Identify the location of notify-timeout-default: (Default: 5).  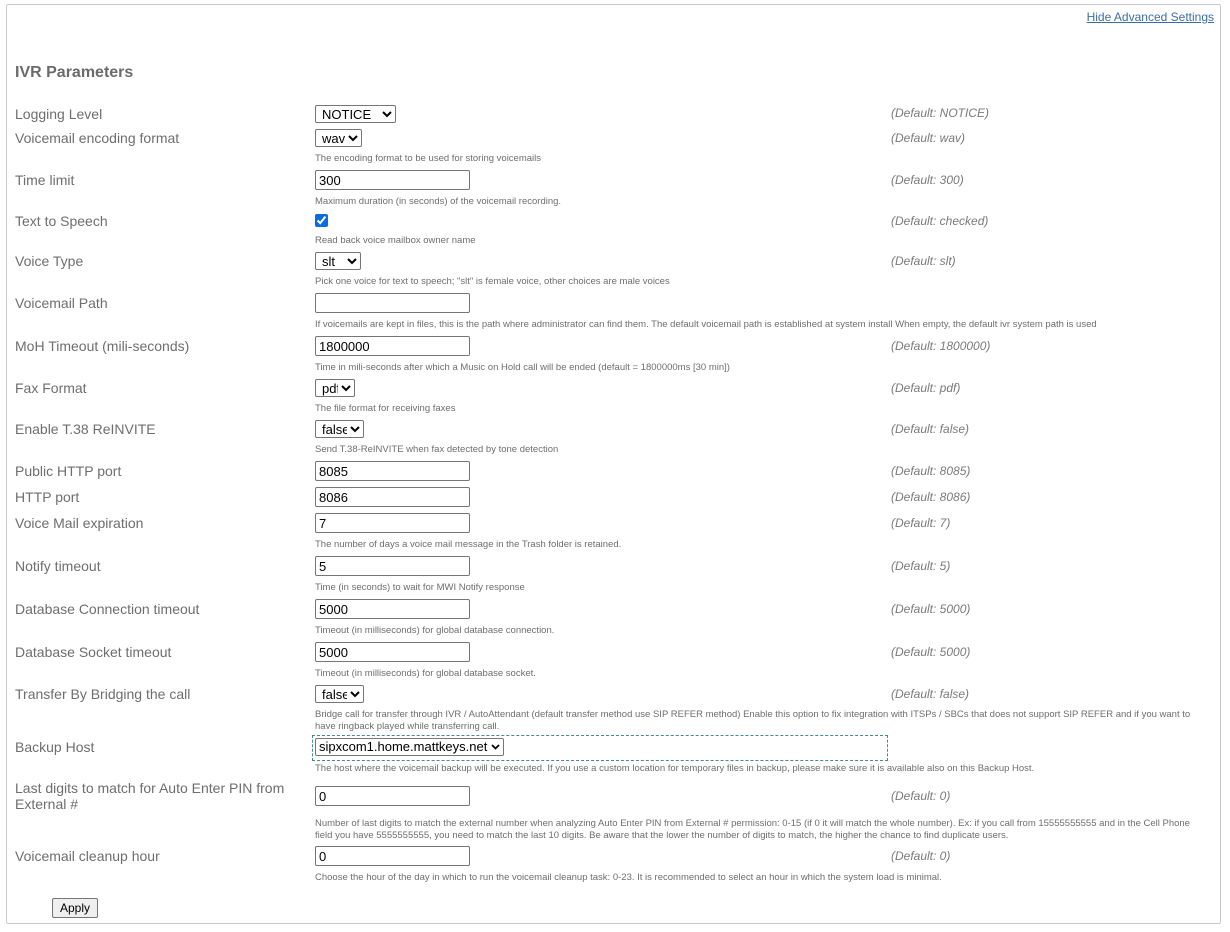
(921, 566).